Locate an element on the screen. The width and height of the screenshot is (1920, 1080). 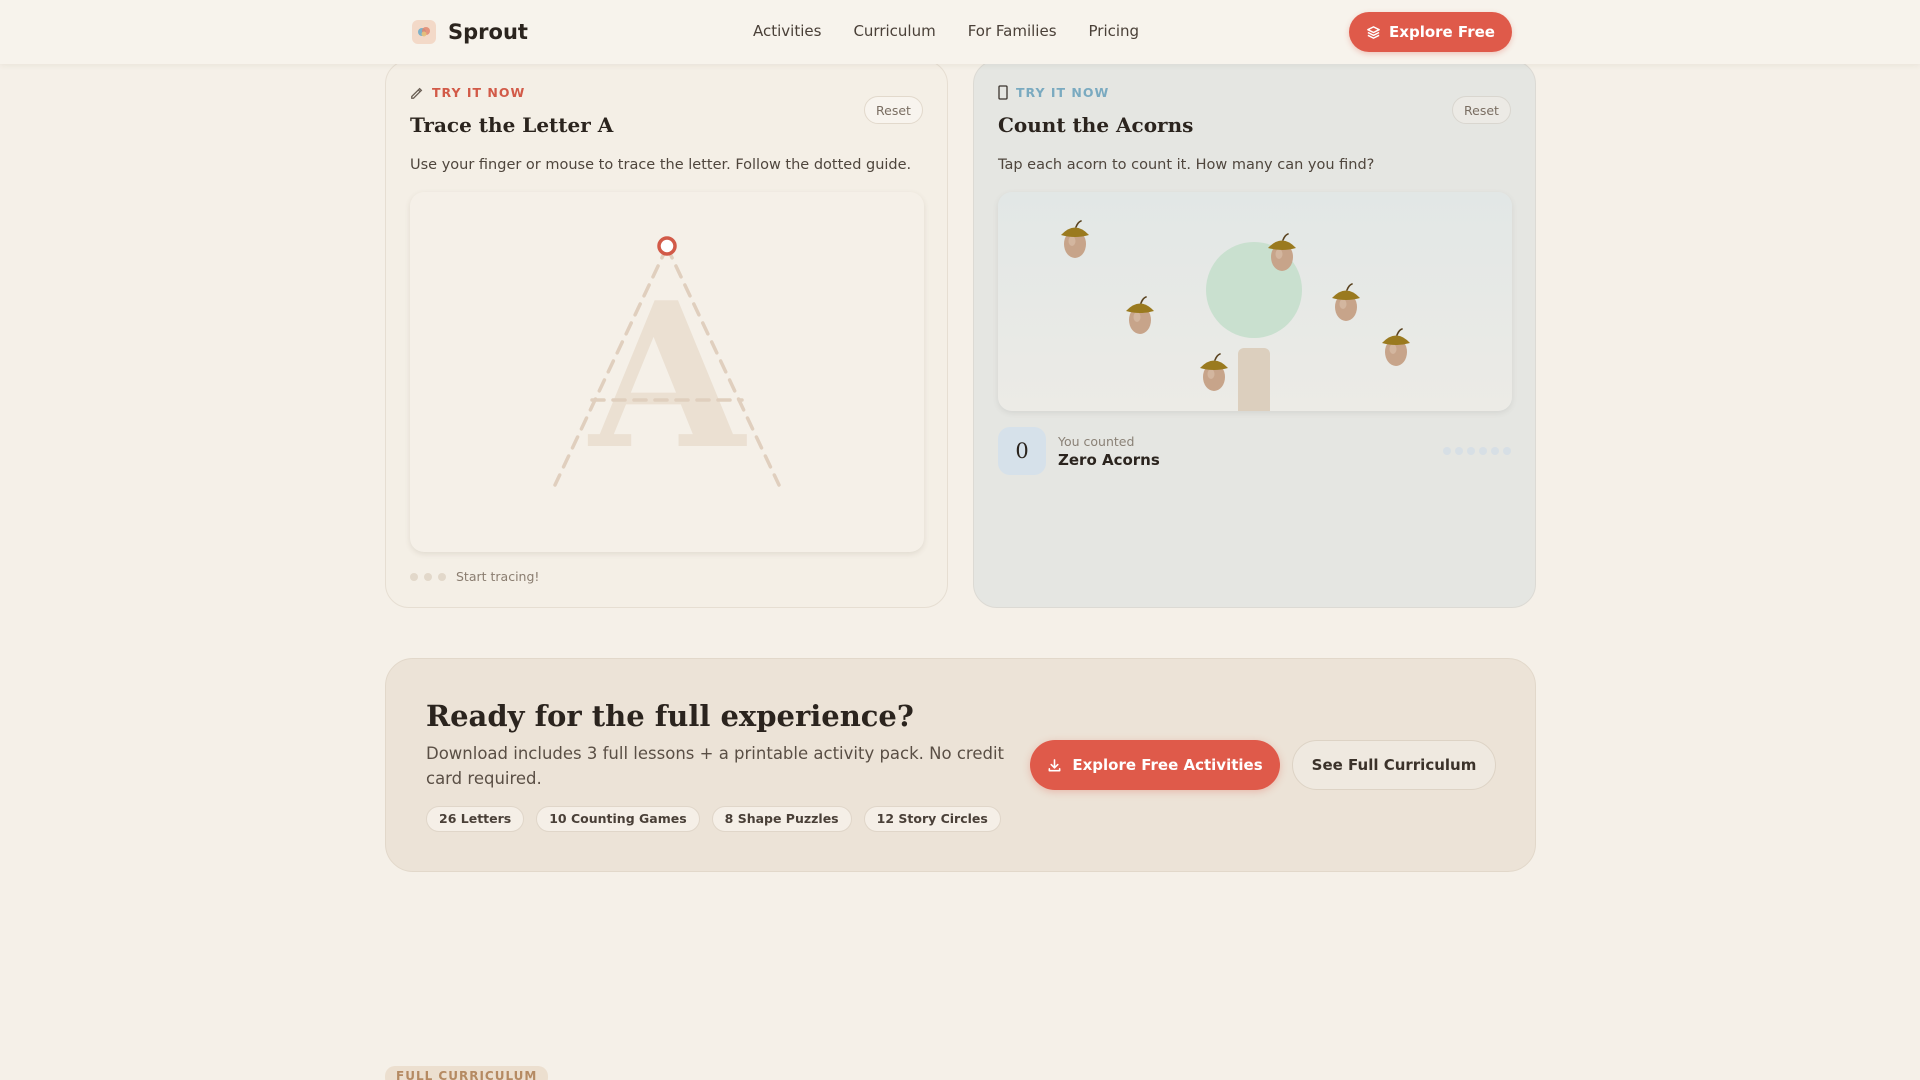
sprout-logo-icon is located at coordinates (424, 32).